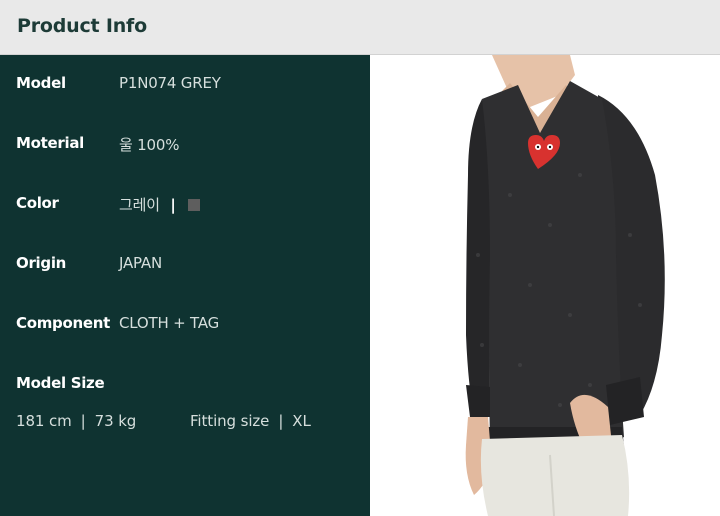 The height and width of the screenshot is (516, 720). What do you see at coordinates (82, 26) in the screenshot?
I see `page-title: Product Info` at bounding box center [82, 26].